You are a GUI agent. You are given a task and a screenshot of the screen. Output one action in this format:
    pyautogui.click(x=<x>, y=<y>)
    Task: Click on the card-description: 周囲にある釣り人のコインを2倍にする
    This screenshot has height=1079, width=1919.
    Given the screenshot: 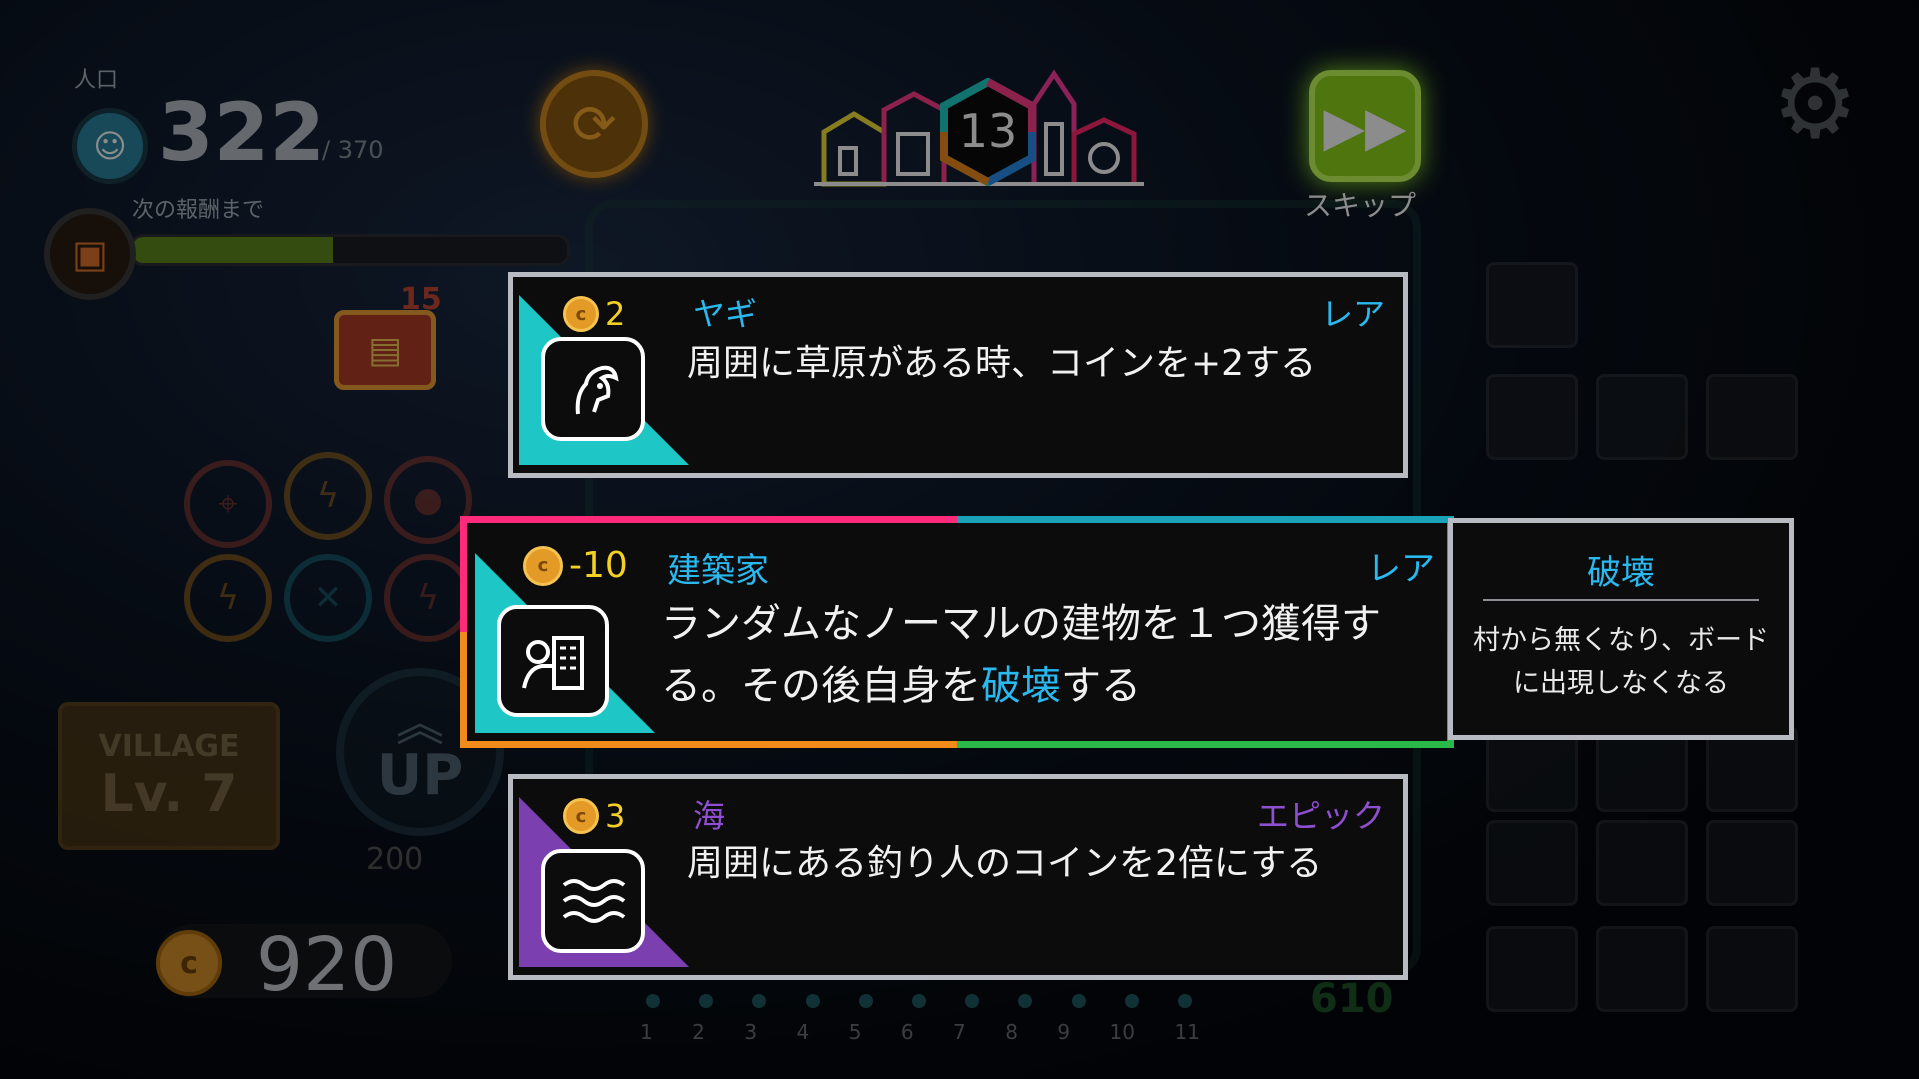 What is the action you would take?
    pyautogui.click(x=1005, y=863)
    